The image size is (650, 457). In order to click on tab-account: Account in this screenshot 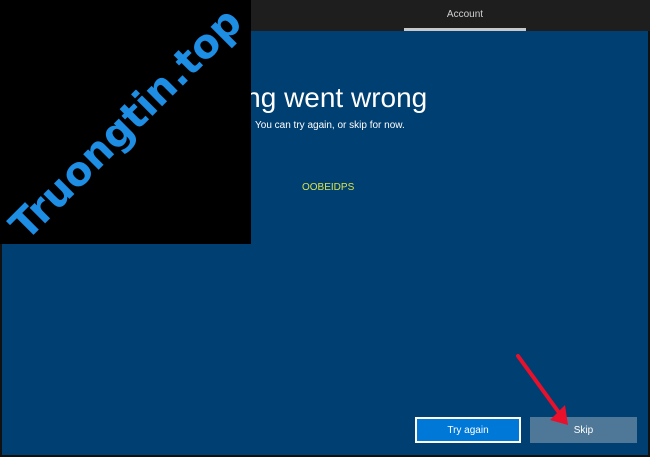, I will do `click(465, 15)`.